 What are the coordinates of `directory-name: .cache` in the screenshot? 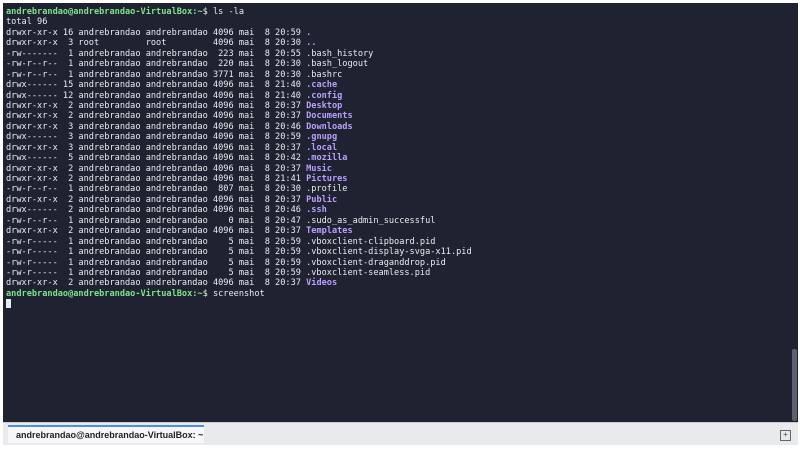 It's located at (322, 85).